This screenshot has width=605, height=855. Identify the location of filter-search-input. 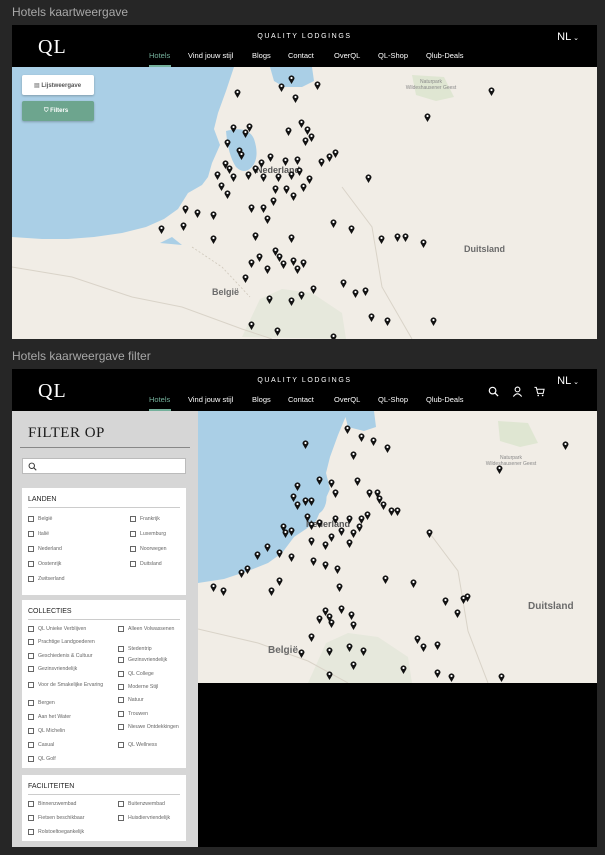
(111, 466).